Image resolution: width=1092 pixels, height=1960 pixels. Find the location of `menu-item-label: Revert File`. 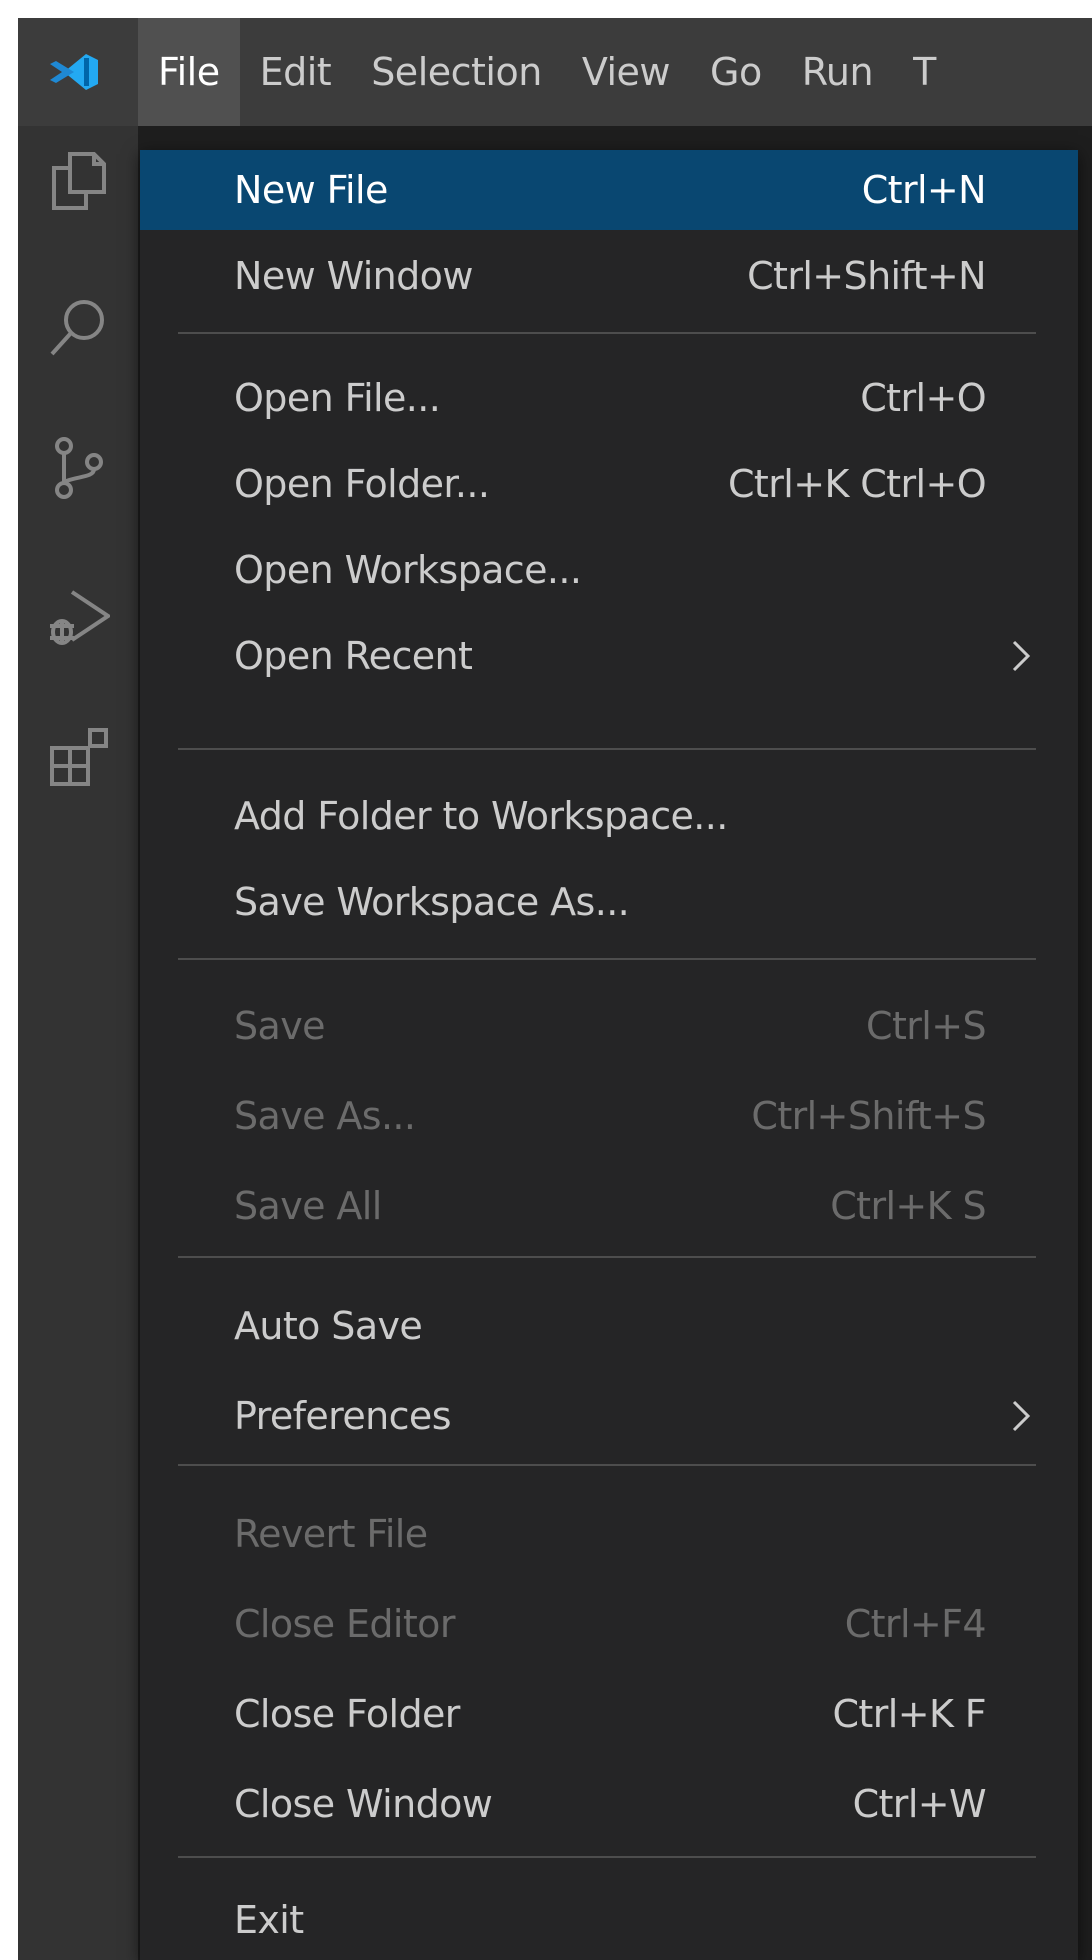

menu-item-label: Revert File is located at coordinates (331, 1534).